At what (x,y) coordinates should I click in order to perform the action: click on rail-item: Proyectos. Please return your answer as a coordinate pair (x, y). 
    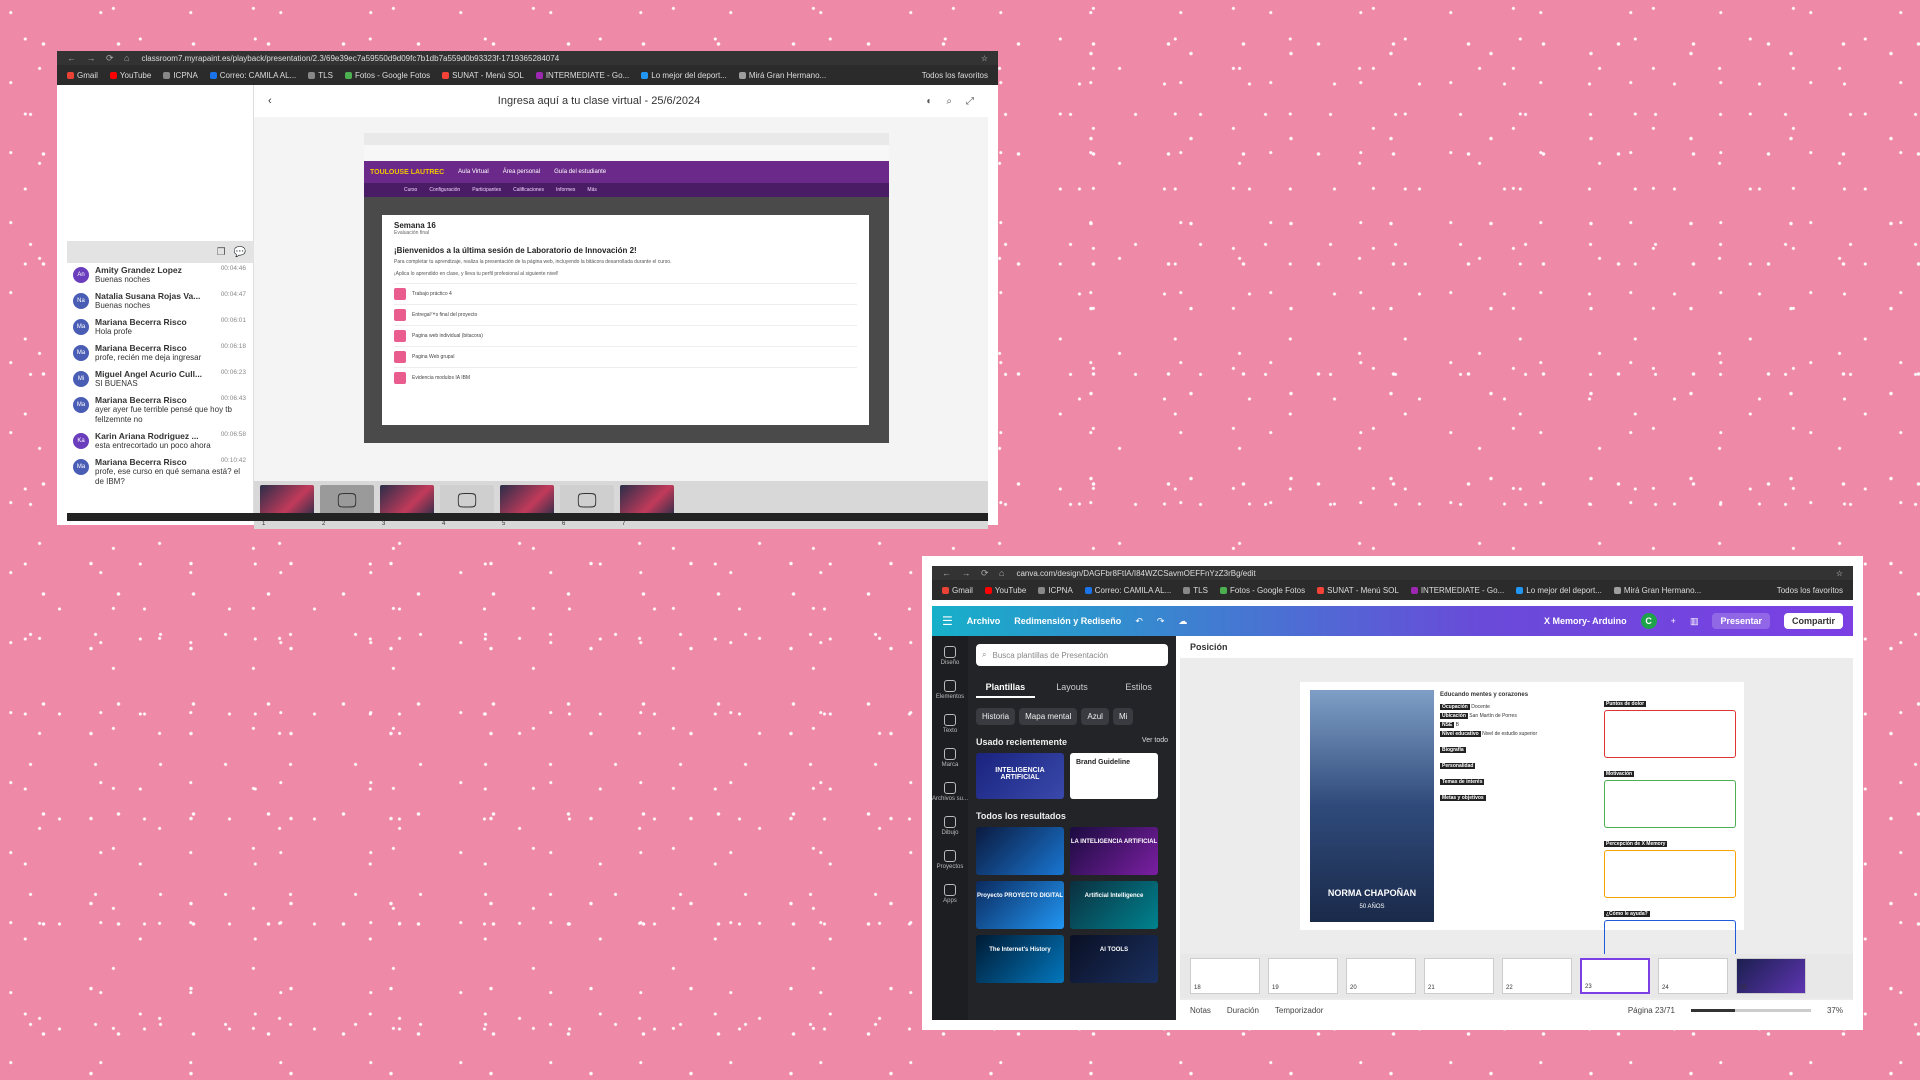
    Looking at the image, I should click on (950, 860).